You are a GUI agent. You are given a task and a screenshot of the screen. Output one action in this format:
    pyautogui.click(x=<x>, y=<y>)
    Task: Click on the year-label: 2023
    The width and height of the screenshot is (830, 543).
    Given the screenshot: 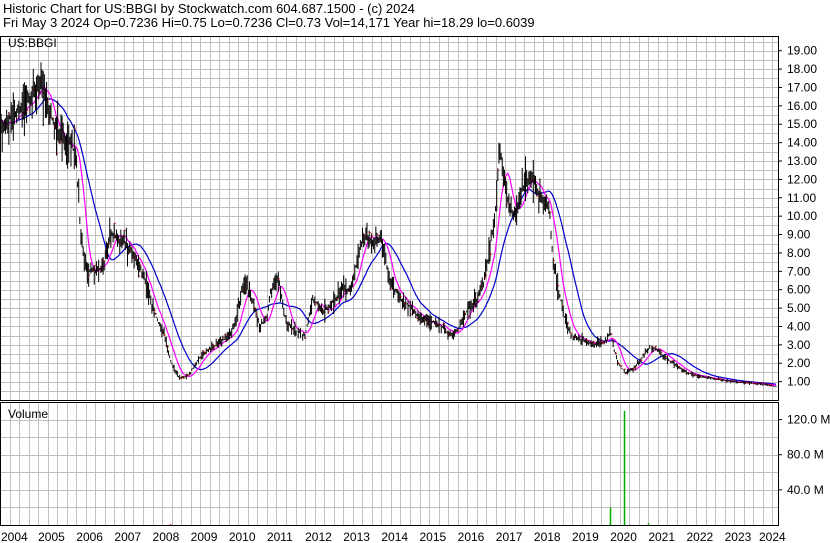 What is the action you would take?
    pyautogui.click(x=738, y=536)
    